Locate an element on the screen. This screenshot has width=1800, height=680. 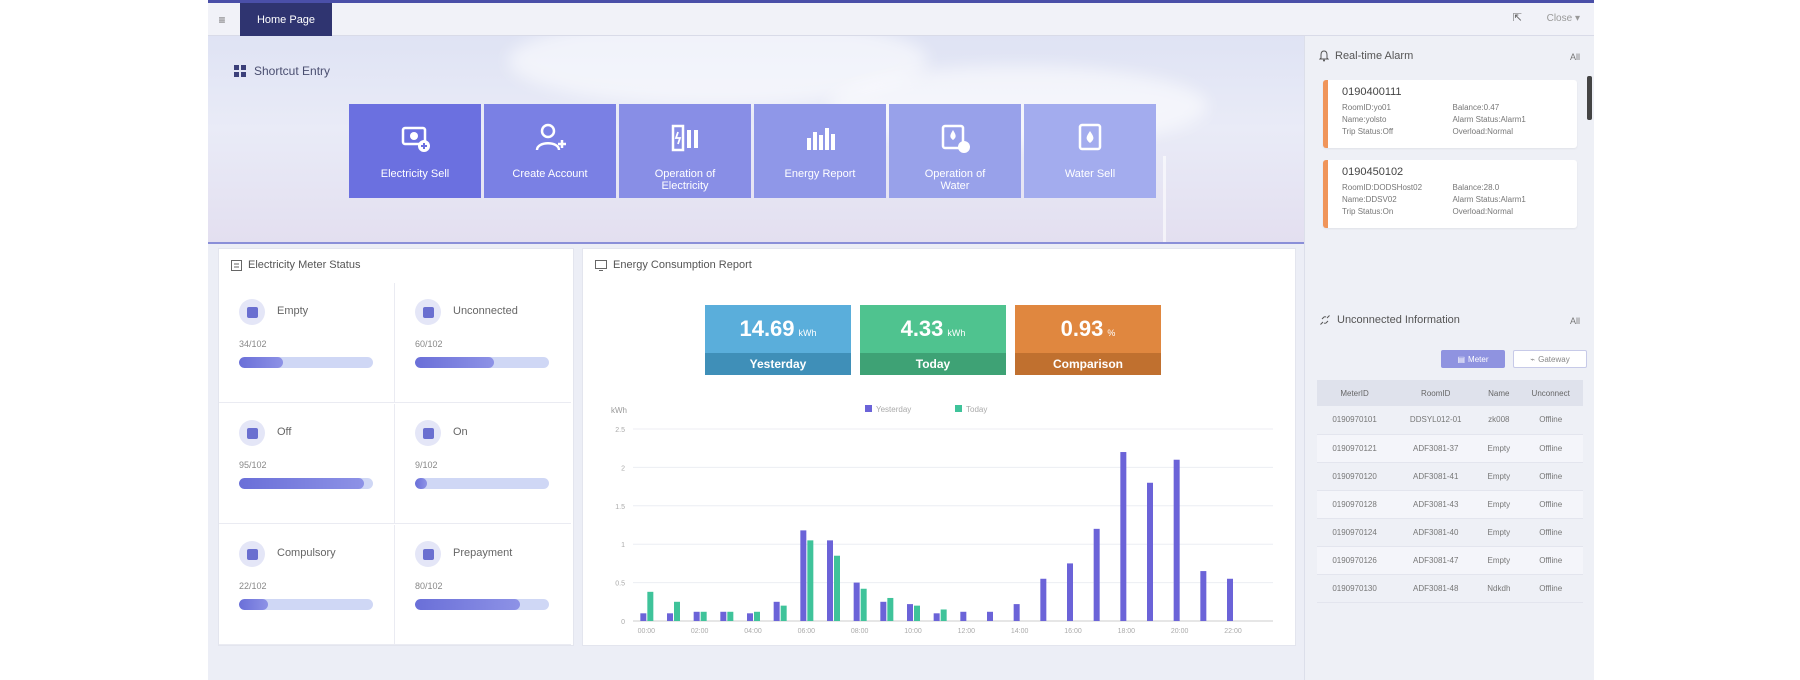
unconnected-all-link: All is located at coordinates (1575, 321).